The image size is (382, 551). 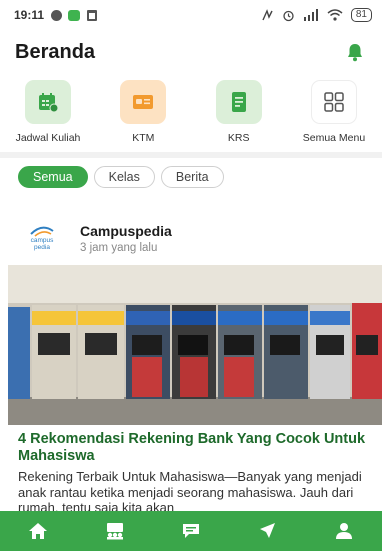 I want to click on post-header: campus pedia Campuspedia 3 jam yang lalu, so click(x=95, y=238).